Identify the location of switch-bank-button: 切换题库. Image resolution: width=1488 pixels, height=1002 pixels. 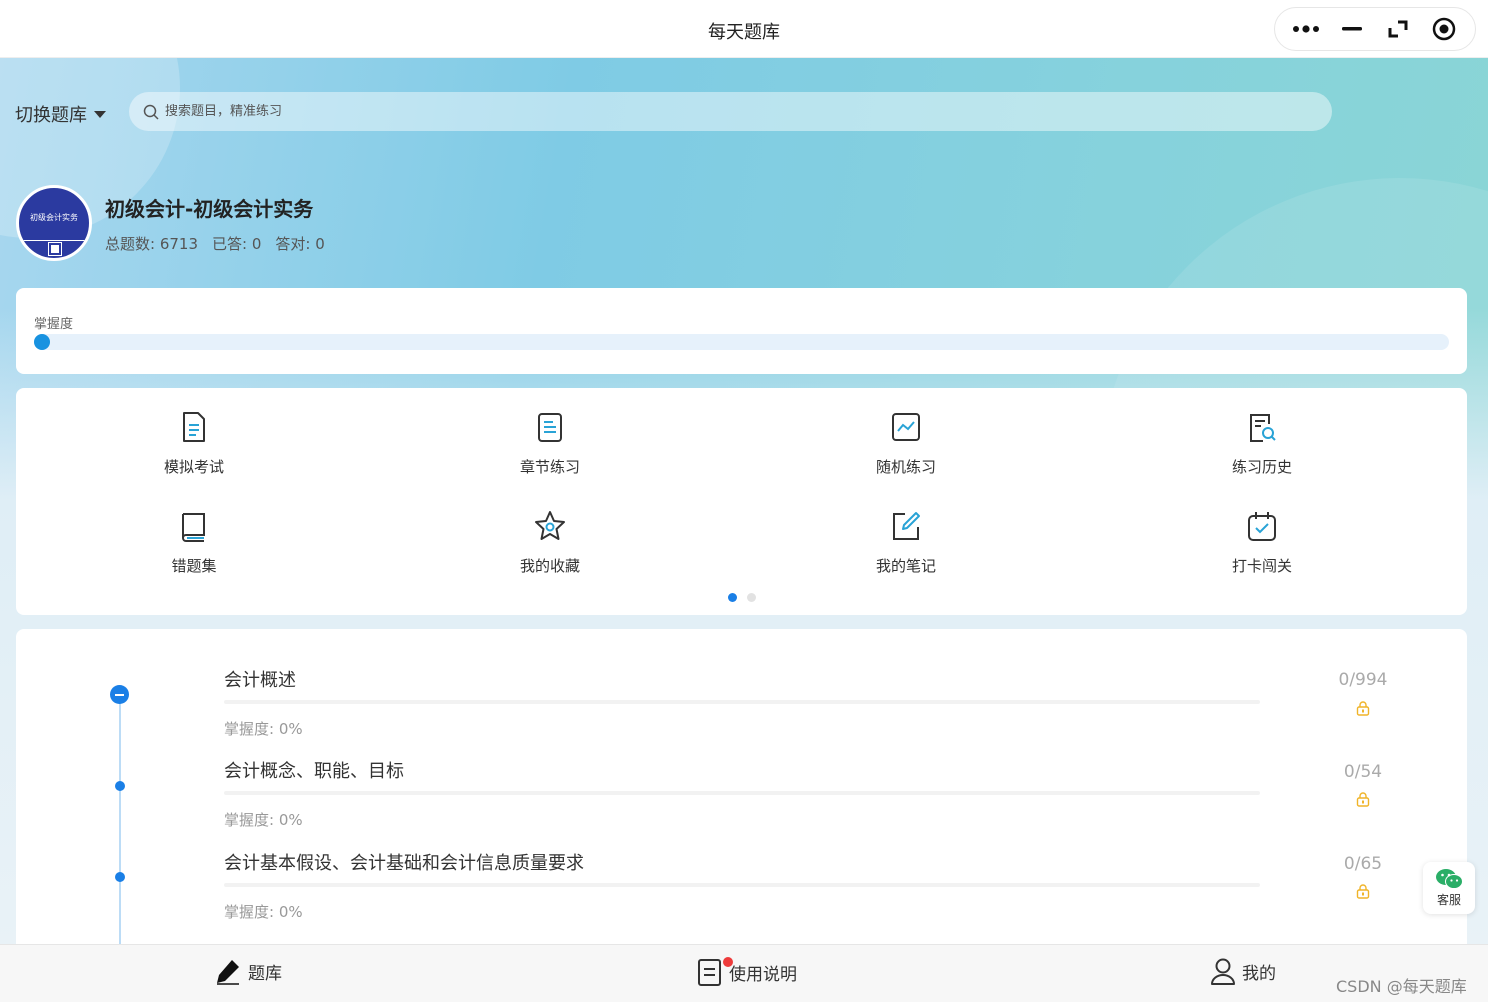
(60, 114).